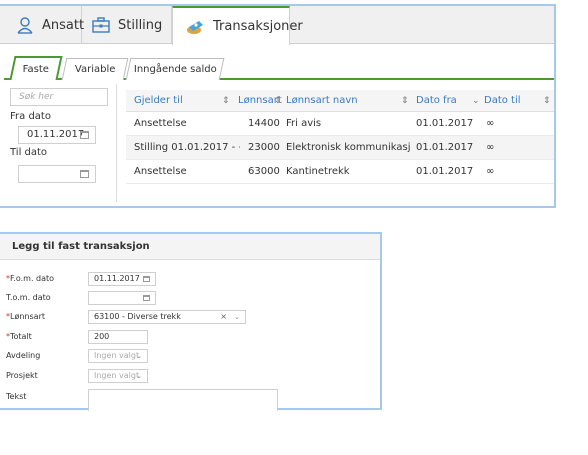  I want to click on fra-dato-field: 01.11.2017, so click(57, 135).